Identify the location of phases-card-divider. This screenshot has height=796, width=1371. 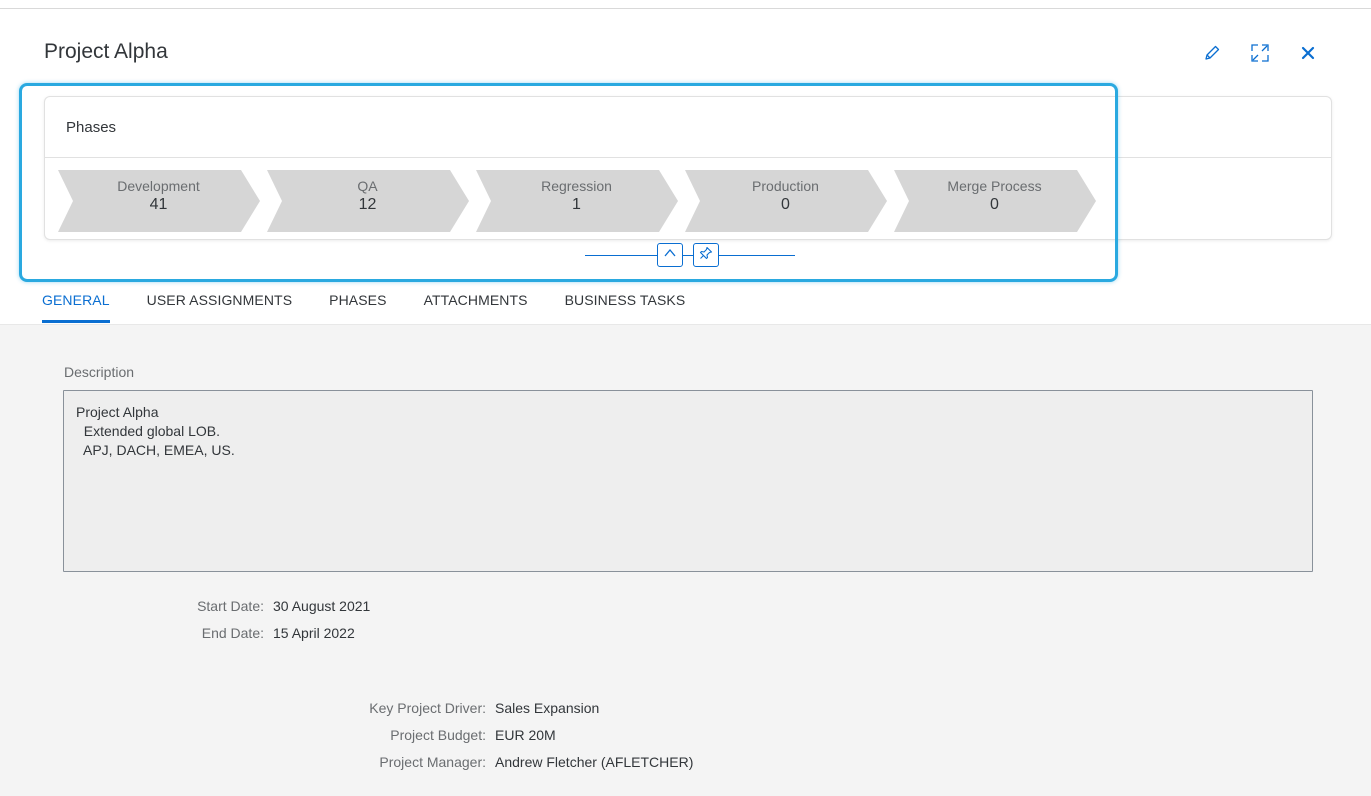
(688, 157).